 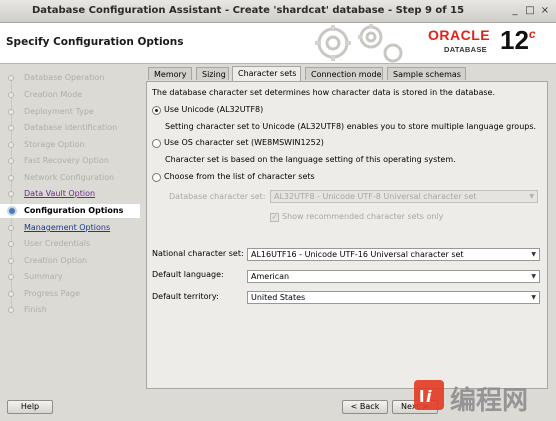 What do you see at coordinates (213, 109) in the screenshot?
I see `unicode-label: Use Unicode (AL32UTF8)` at bounding box center [213, 109].